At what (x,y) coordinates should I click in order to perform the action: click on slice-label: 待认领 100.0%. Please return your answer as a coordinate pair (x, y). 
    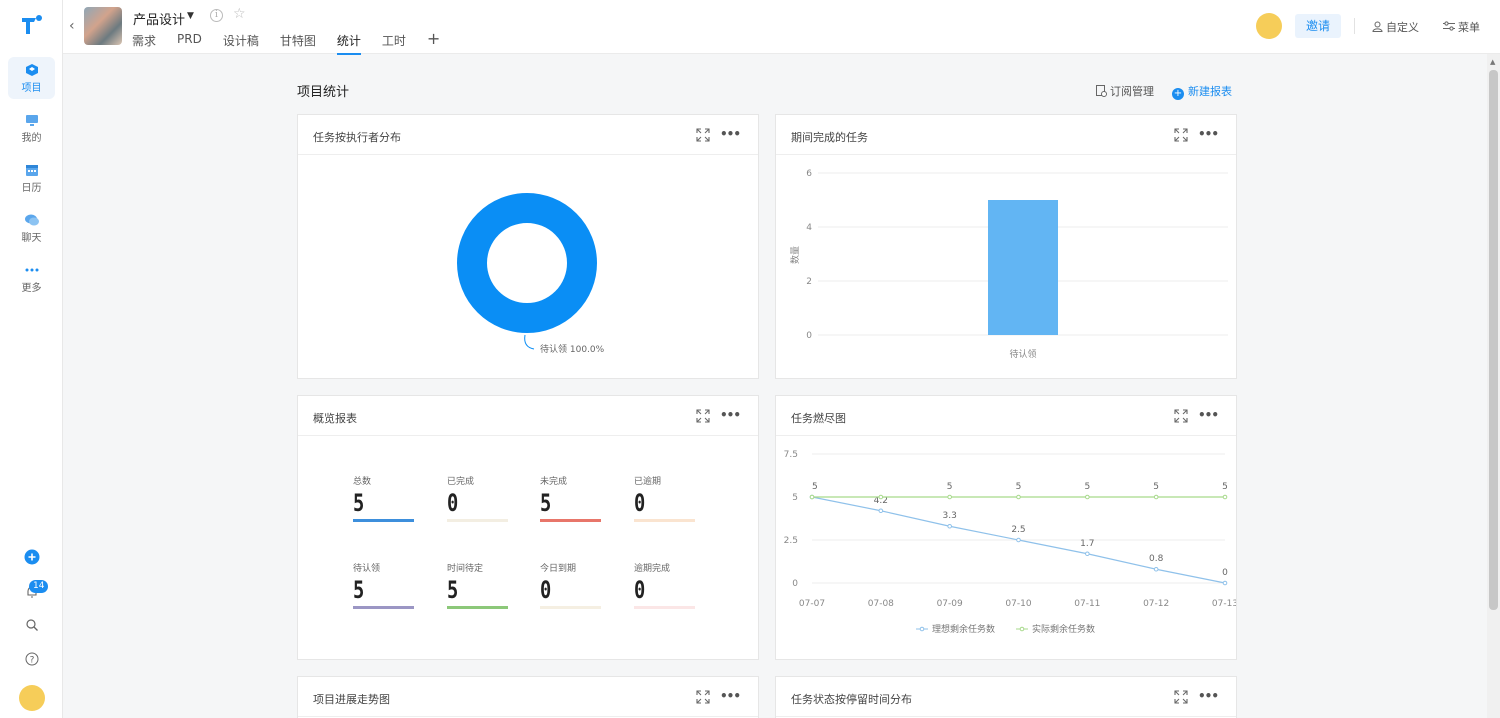
    Looking at the image, I should click on (572, 349).